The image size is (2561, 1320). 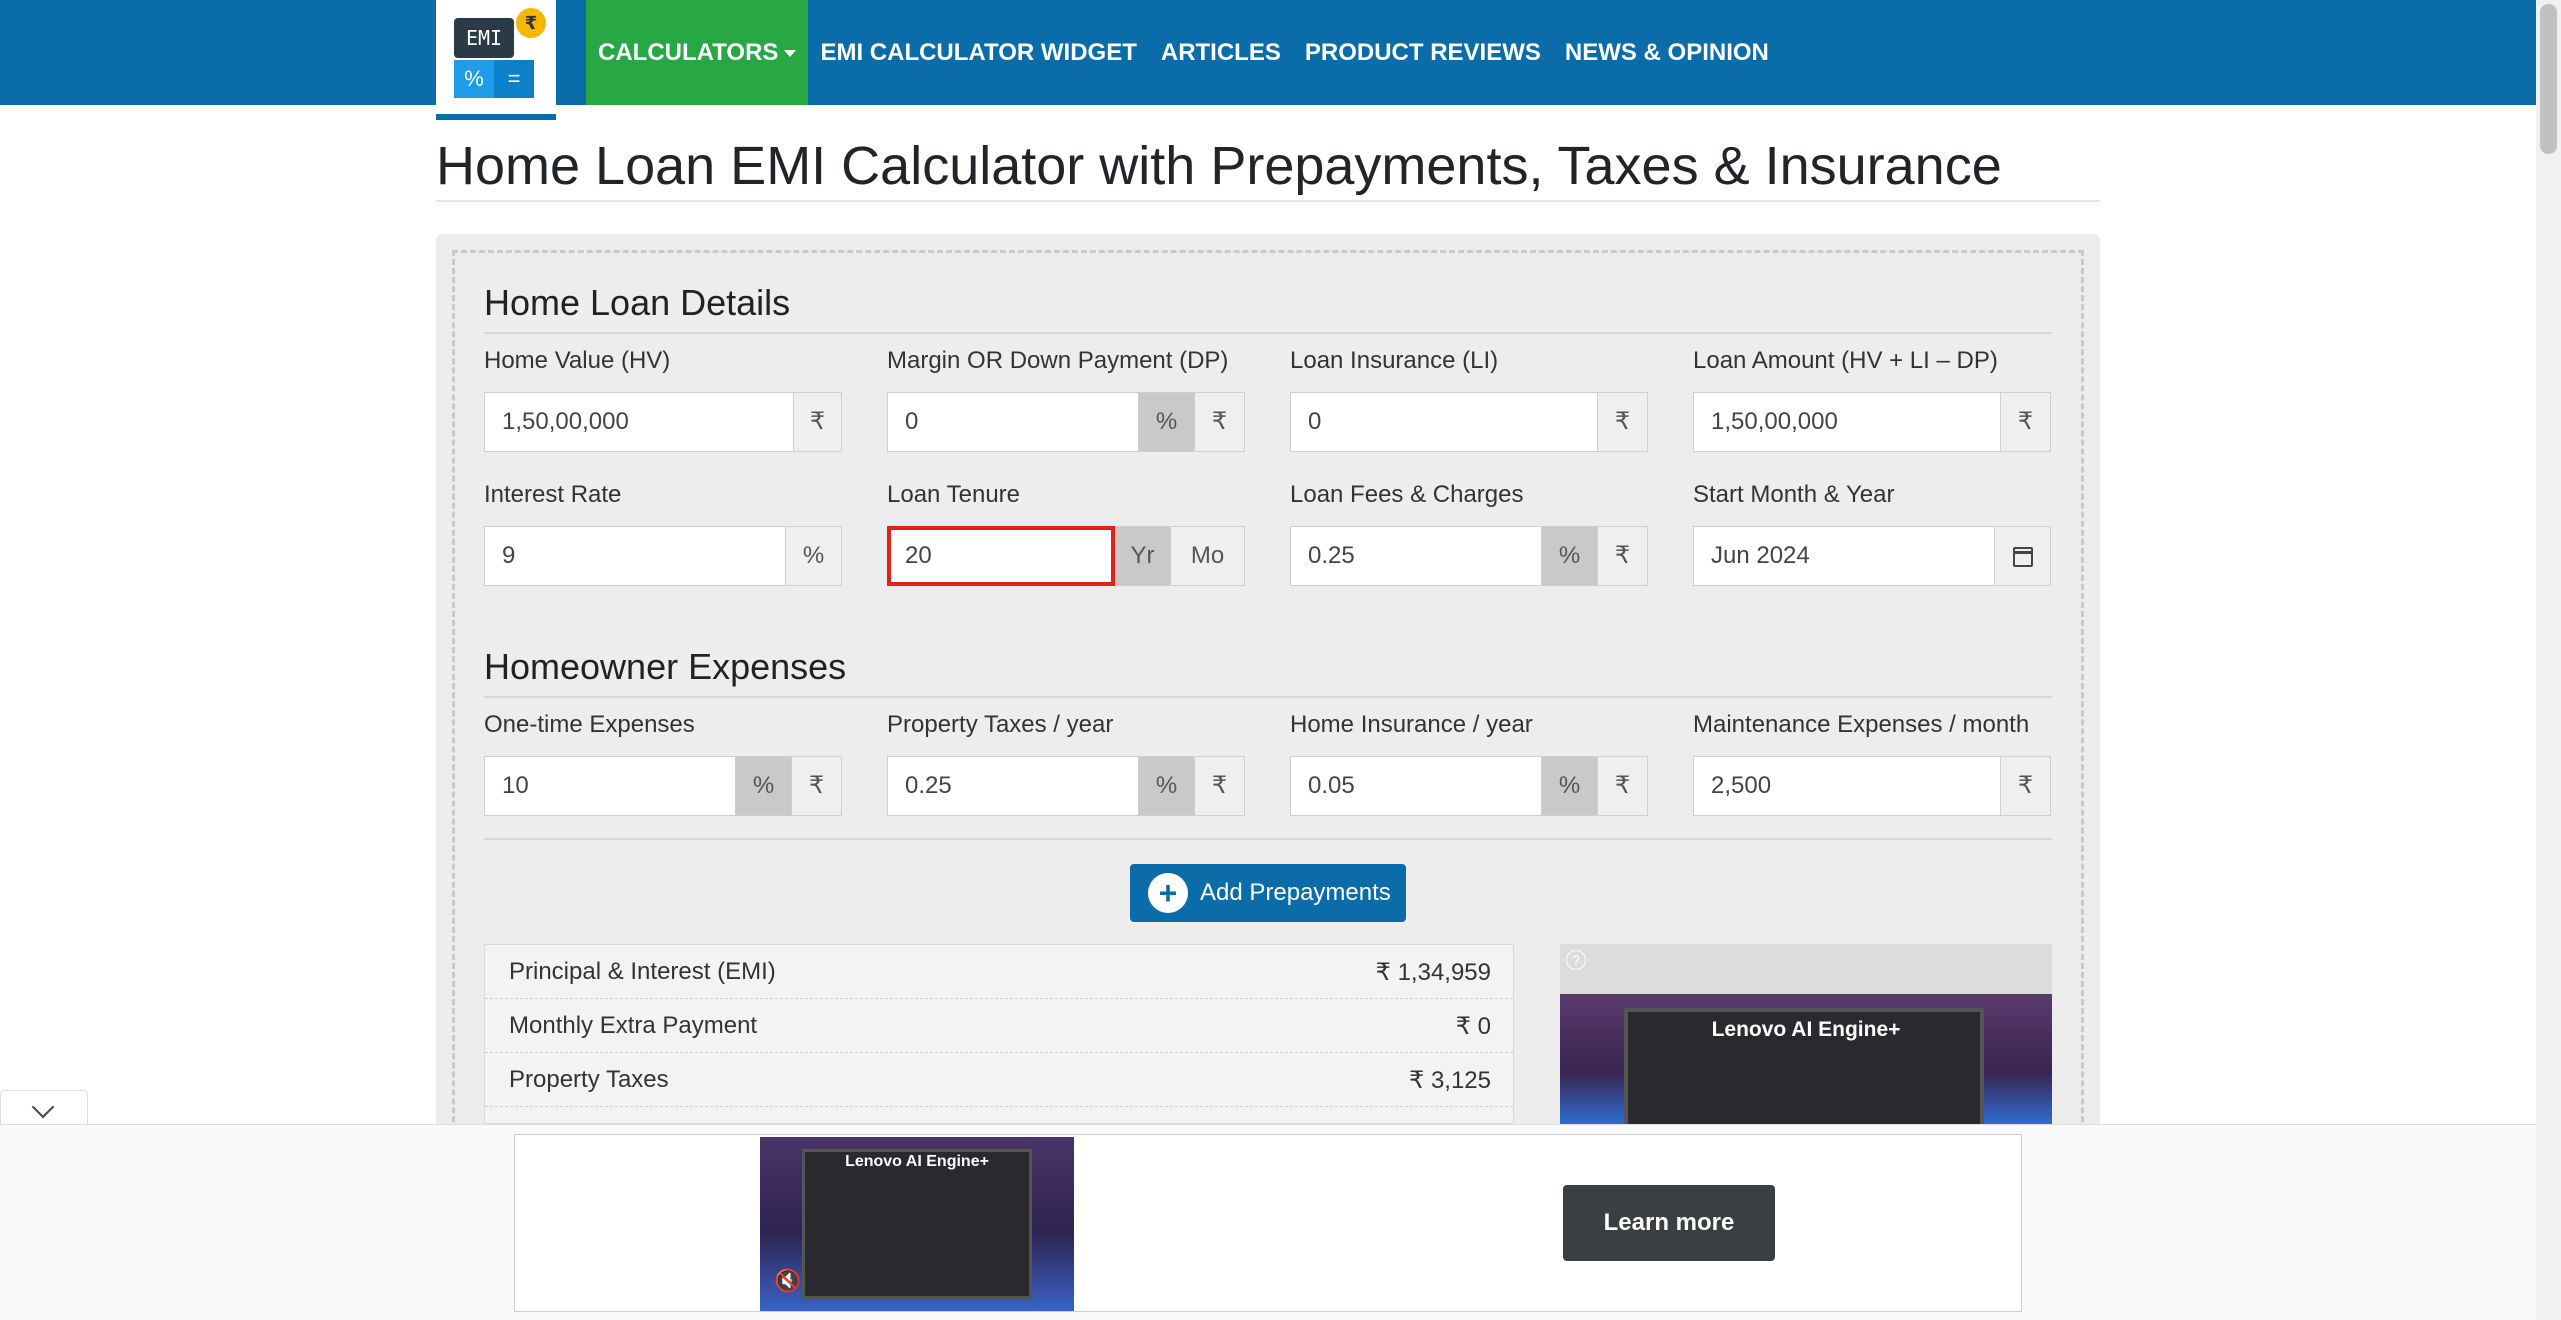 What do you see at coordinates (1844, 556) in the screenshot?
I see `start-month-input` at bounding box center [1844, 556].